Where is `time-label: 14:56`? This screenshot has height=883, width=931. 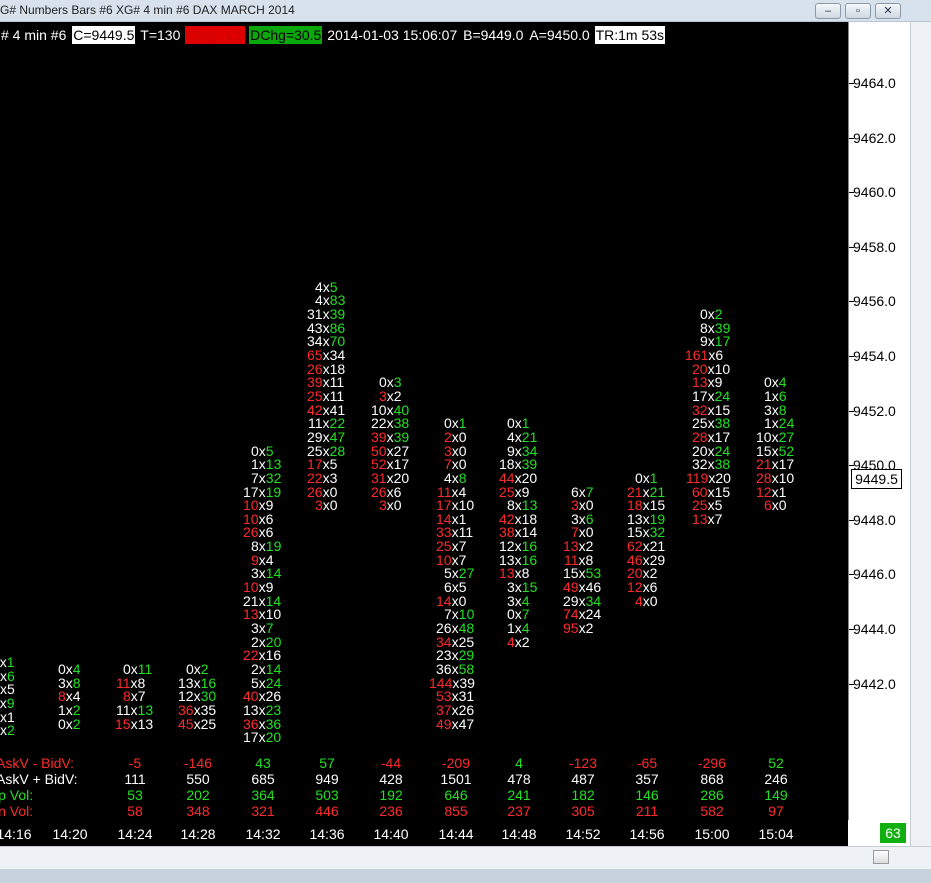 time-label: 14:56 is located at coordinates (647, 834).